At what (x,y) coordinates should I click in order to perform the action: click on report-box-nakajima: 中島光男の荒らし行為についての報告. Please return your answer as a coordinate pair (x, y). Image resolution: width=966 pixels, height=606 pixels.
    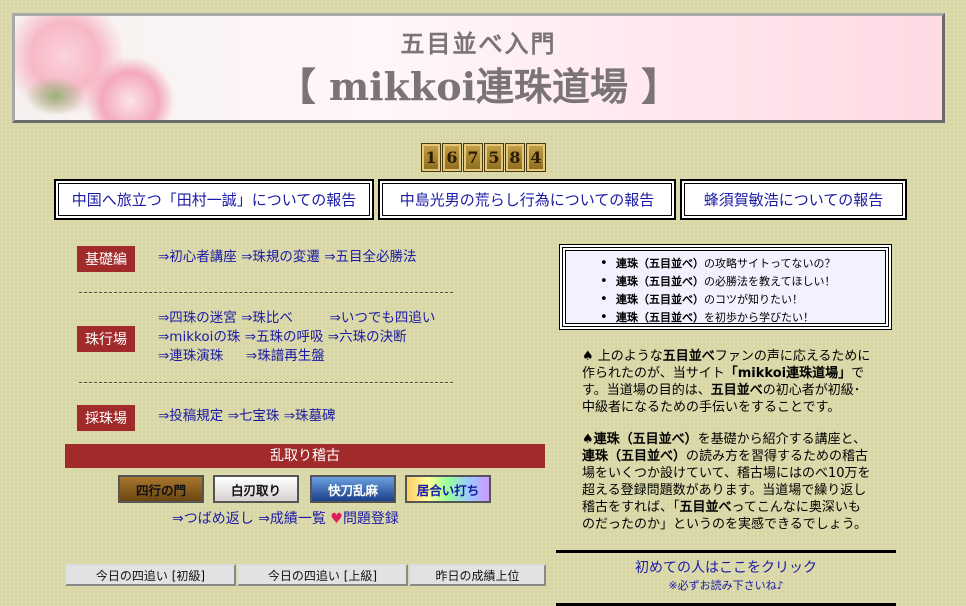
    Looking at the image, I should click on (527, 199).